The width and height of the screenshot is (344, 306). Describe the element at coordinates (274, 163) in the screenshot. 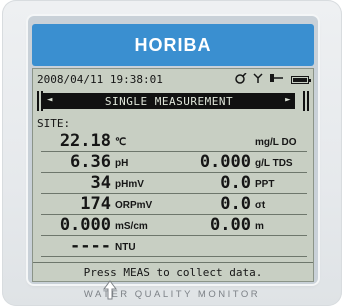

I see `measurement-unit: g/L TDS` at that location.